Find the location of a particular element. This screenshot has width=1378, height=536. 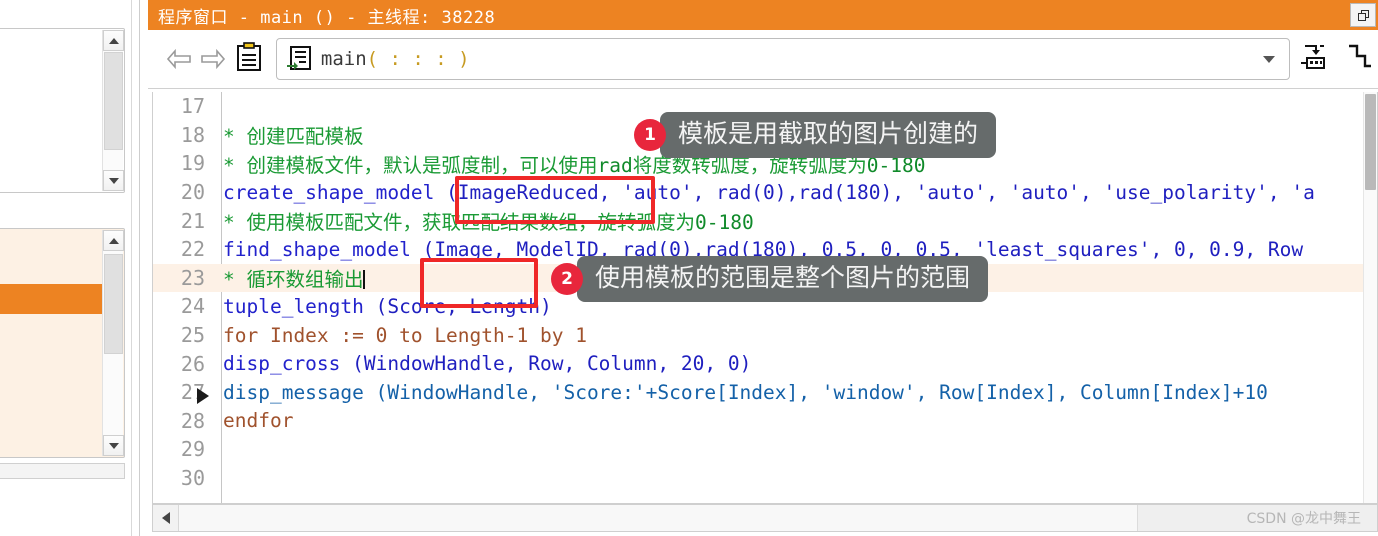

callout-1-bubble: 模板是用截取的图片创建的 is located at coordinates (824, 135).